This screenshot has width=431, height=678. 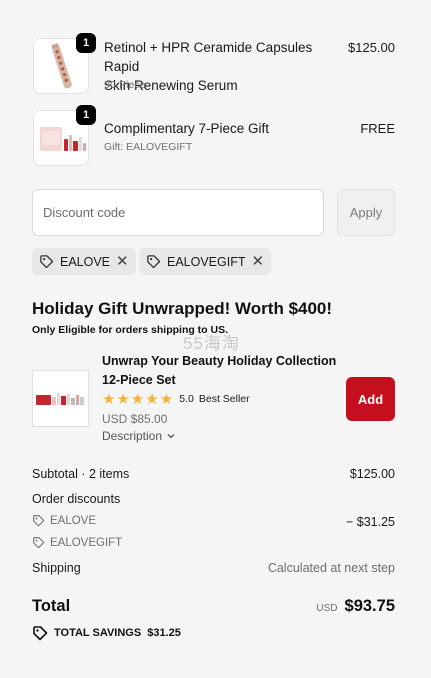 What do you see at coordinates (125, 85) in the screenshot?
I see `item-variant: 90-Piece` at bounding box center [125, 85].